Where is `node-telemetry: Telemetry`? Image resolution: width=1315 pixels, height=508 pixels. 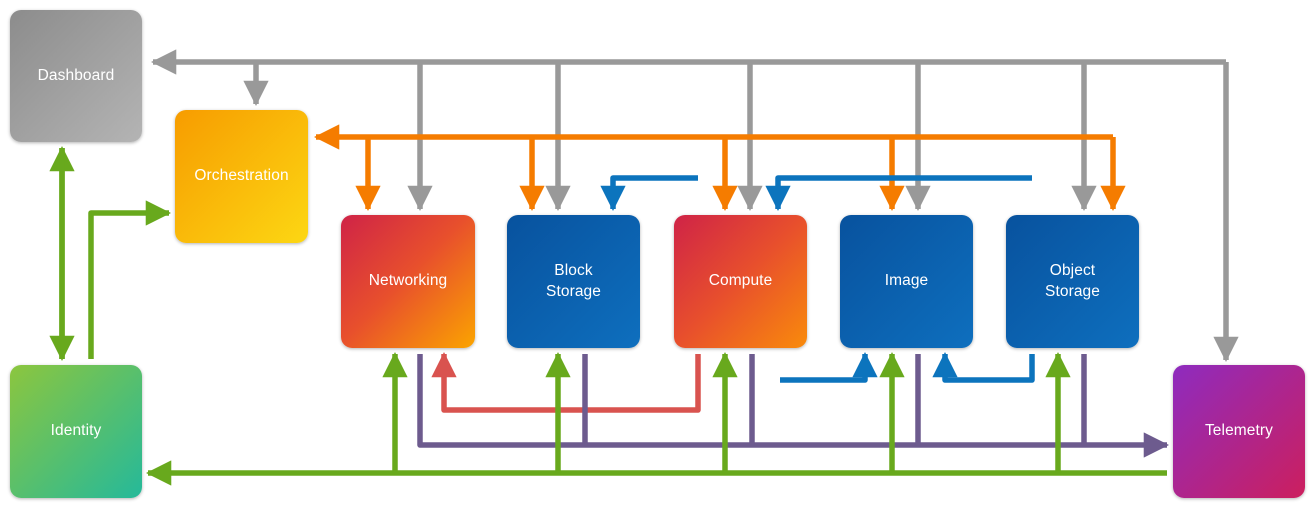
node-telemetry: Telemetry is located at coordinates (1239, 431).